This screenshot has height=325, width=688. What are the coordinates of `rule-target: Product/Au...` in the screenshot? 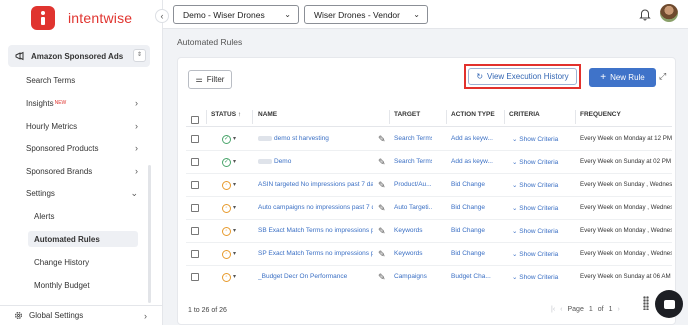 It's located at (413, 184).